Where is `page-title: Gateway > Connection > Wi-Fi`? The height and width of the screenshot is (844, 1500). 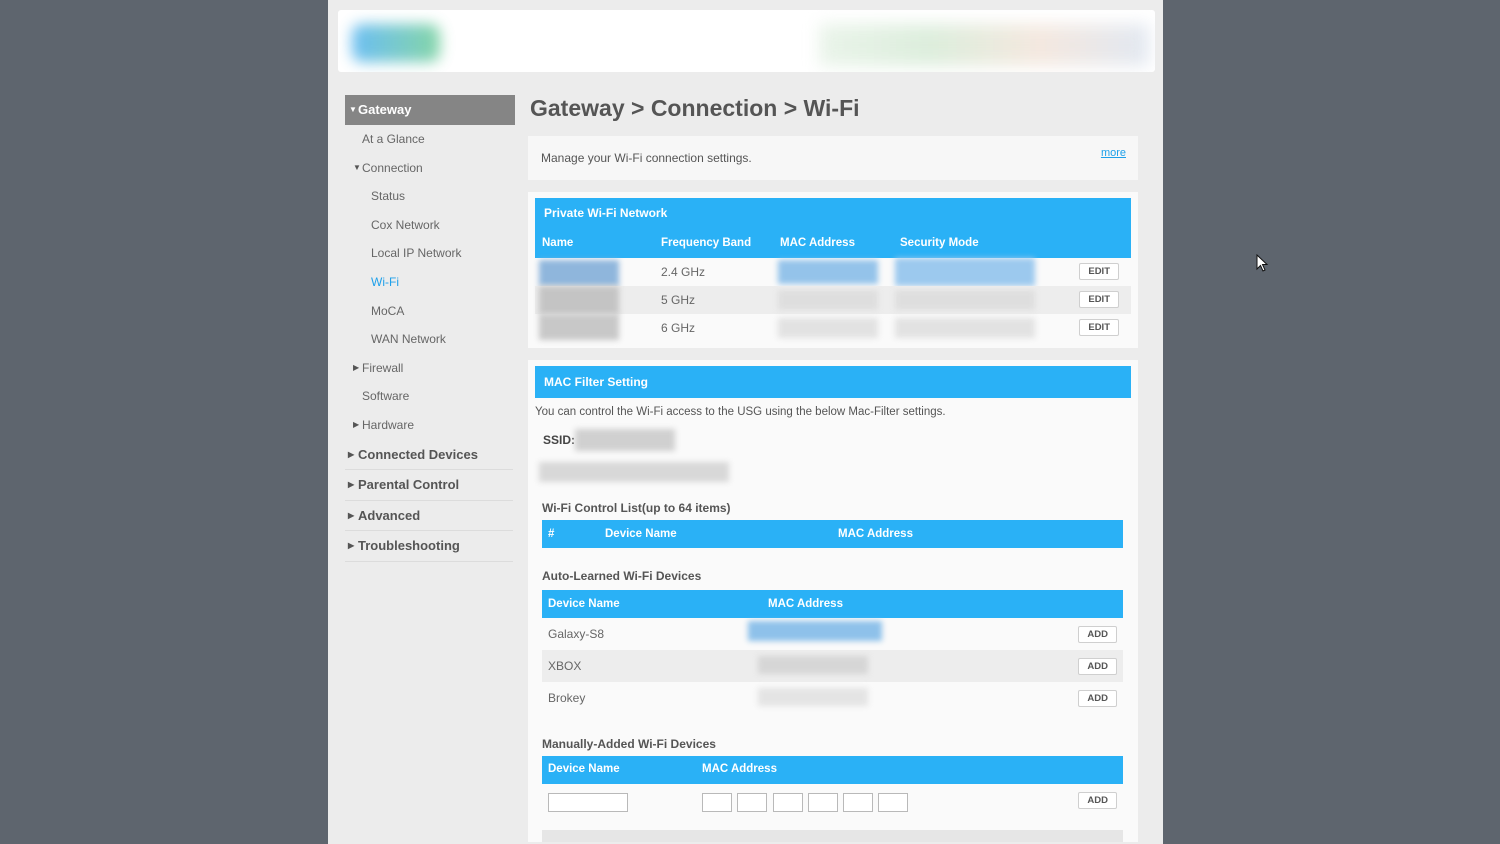 page-title: Gateway > Connection > Wi-Fi is located at coordinates (695, 108).